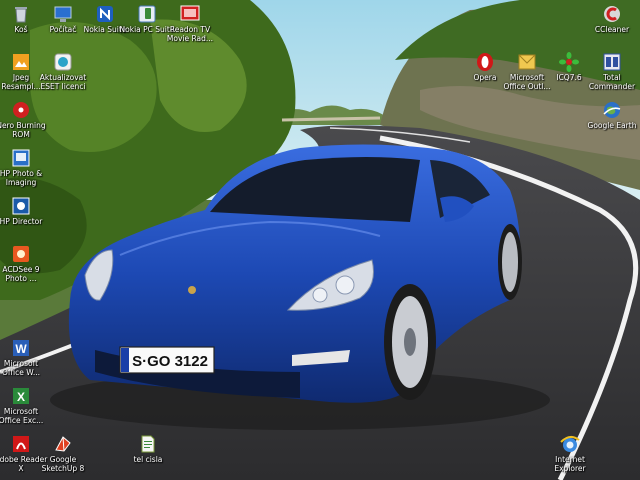 The width and height of the screenshot is (640, 480). Describe the element at coordinates (63, 464) in the screenshot. I see `icon-label: Google SketchUp 8` at that location.